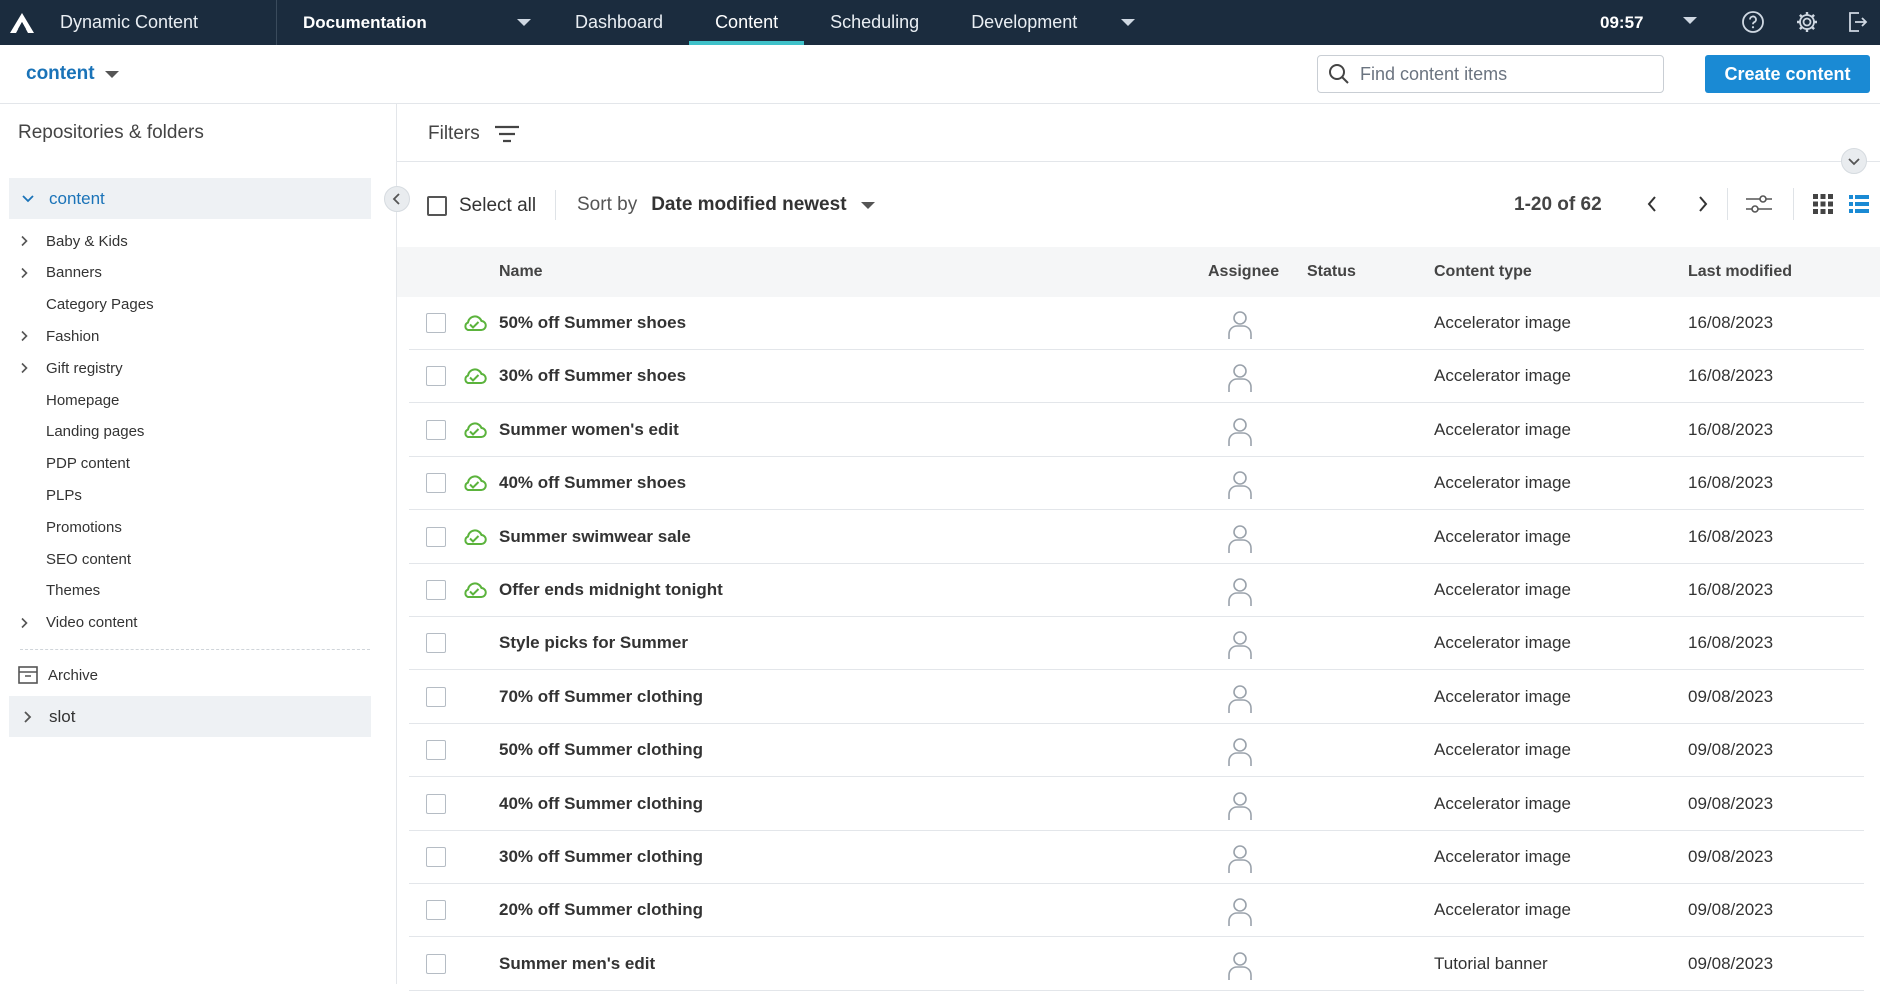 Image resolution: width=1880 pixels, height=991 pixels. What do you see at coordinates (397, 199) in the screenshot?
I see `collapse-sidebar-button` at bounding box center [397, 199].